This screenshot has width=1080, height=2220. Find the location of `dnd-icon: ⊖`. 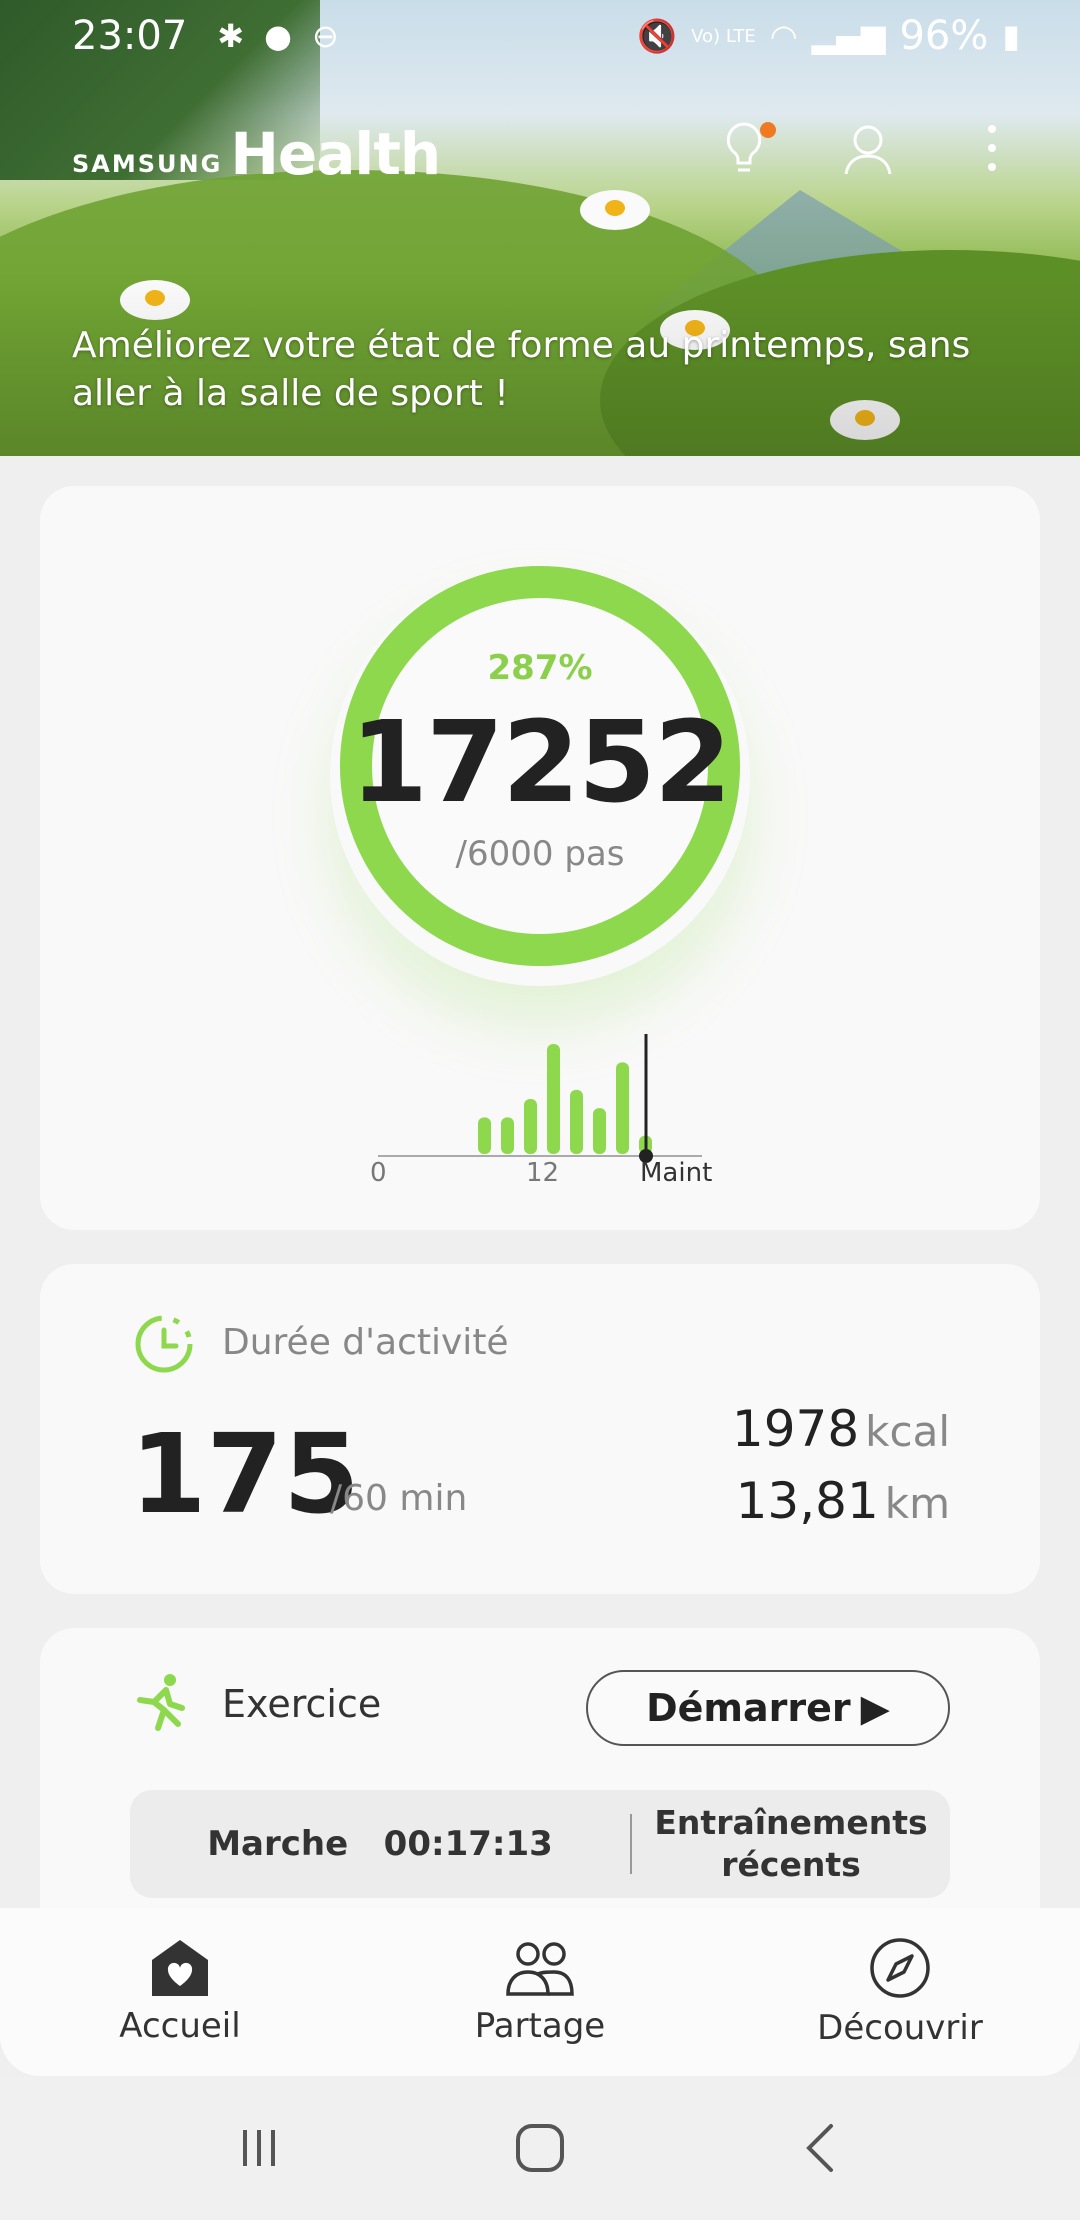

dnd-icon: ⊖ is located at coordinates (325, 36).